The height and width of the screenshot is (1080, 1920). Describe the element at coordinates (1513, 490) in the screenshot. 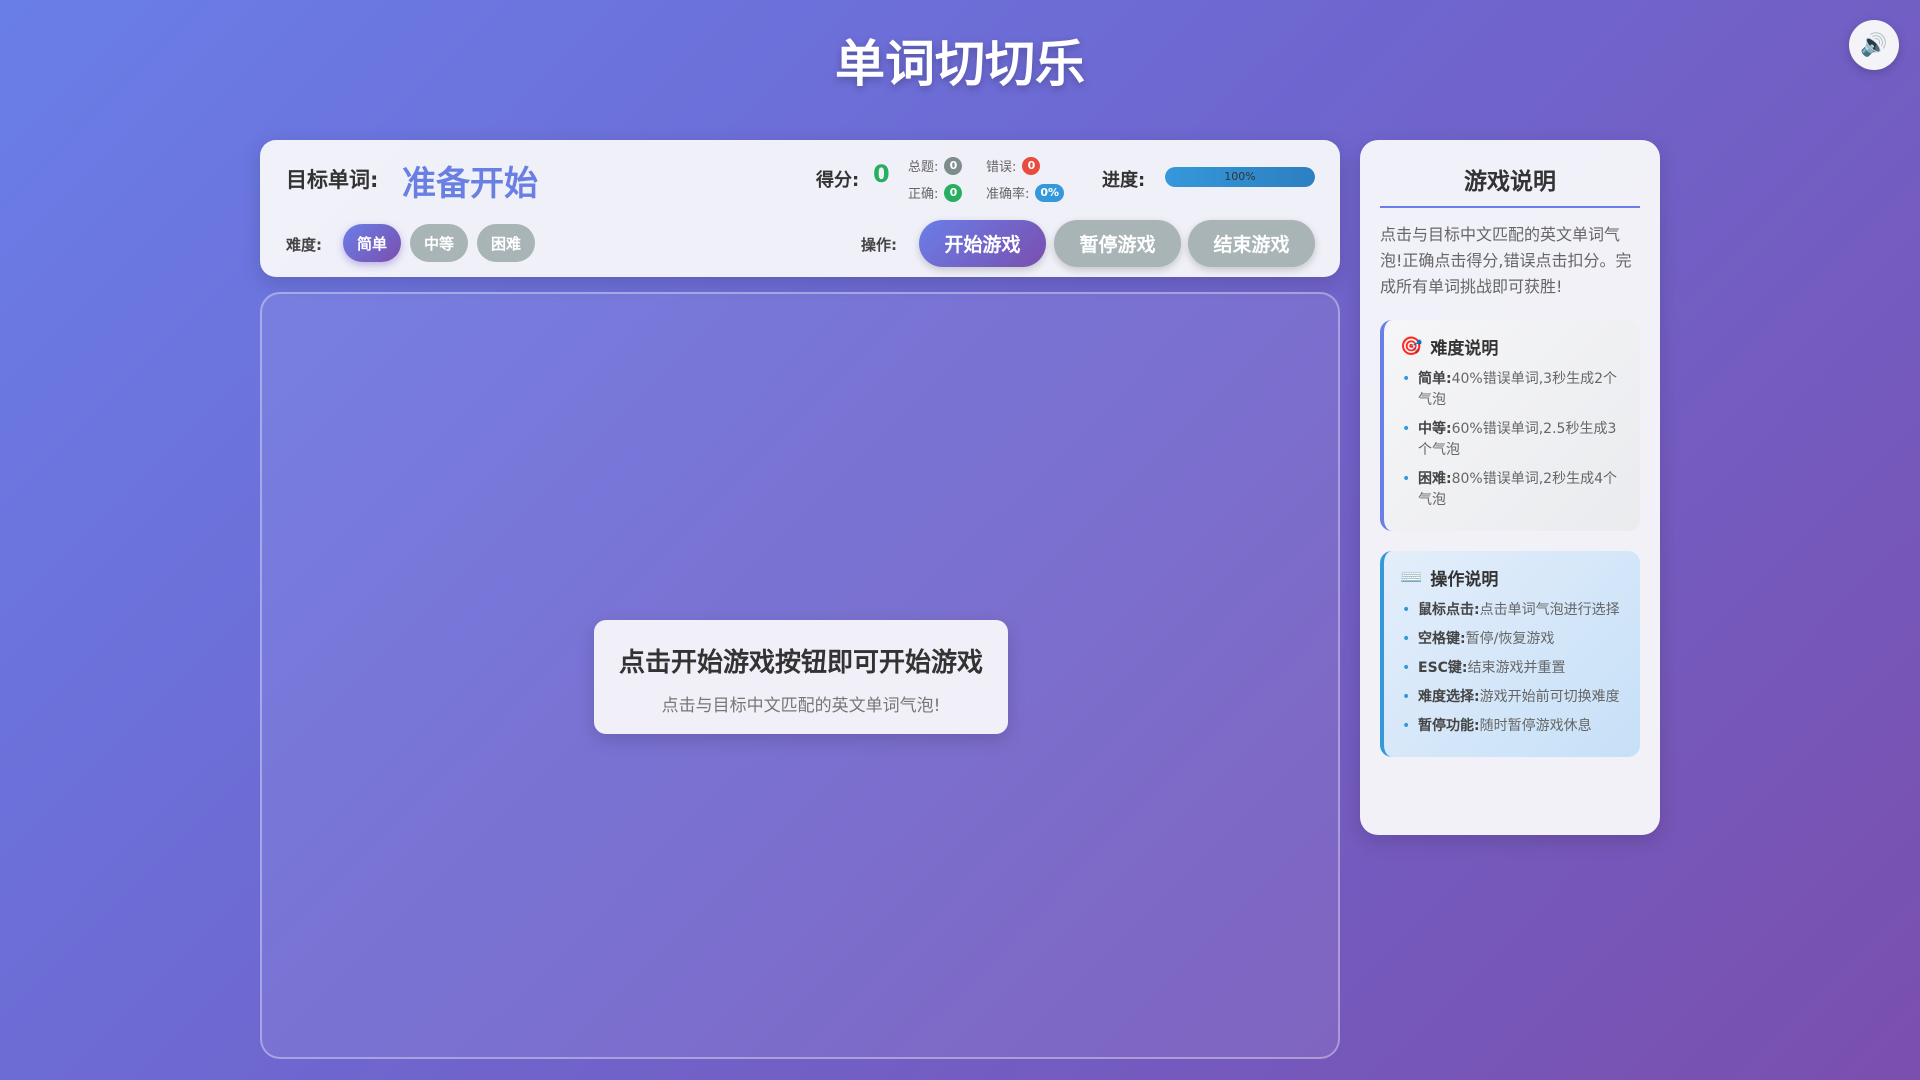

I see `list-item: 困难:80%错误单词,2秒生成4个气泡` at that location.